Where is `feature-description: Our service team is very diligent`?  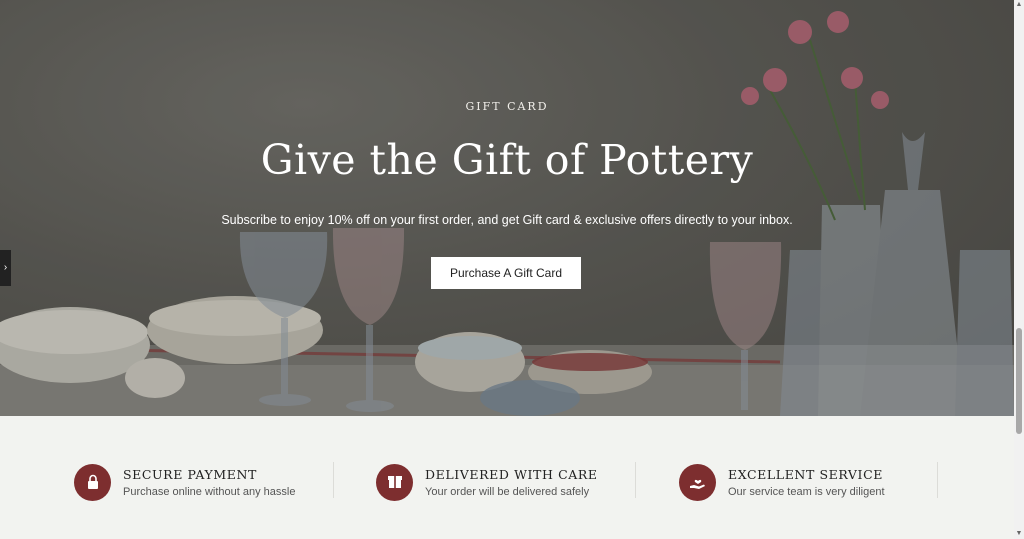 feature-description: Our service team is very diligent is located at coordinates (806, 491).